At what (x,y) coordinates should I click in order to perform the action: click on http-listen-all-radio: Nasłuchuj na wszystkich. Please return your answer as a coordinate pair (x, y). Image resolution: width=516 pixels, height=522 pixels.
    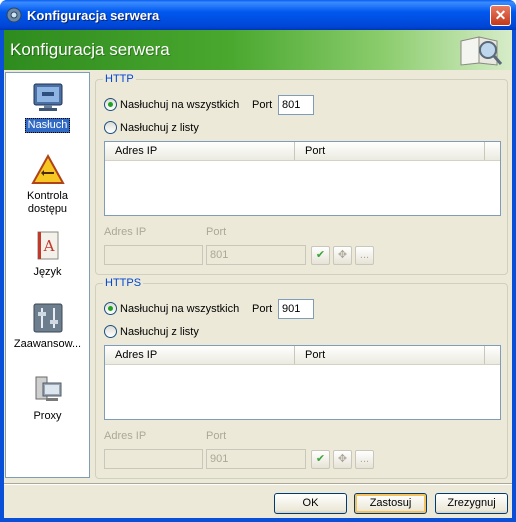
    Looking at the image, I should click on (171, 104).